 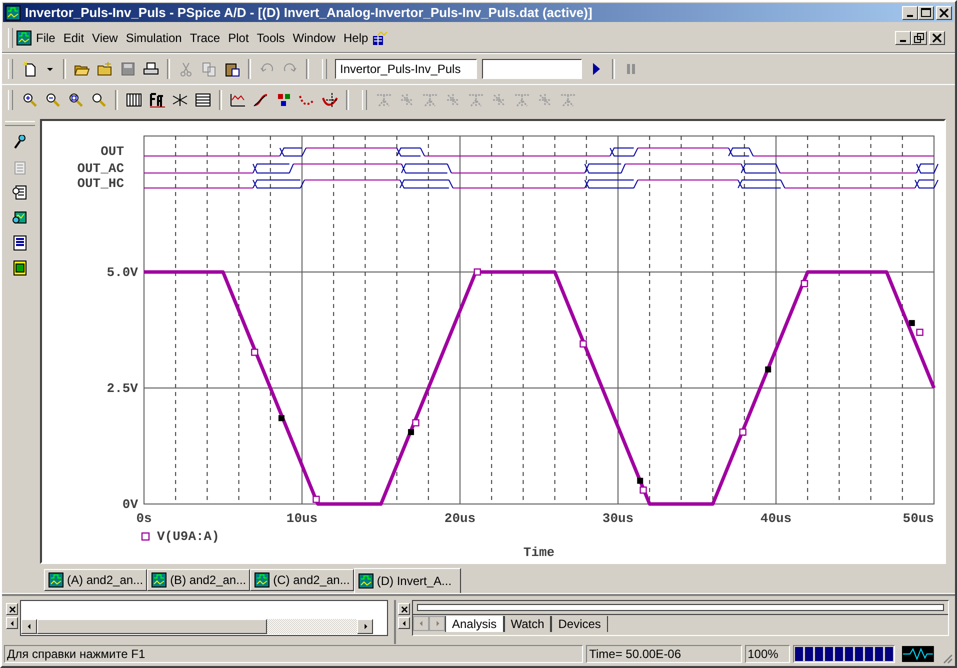 What do you see at coordinates (474, 624) in the screenshot?
I see `output-tab: Analysis` at bounding box center [474, 624].